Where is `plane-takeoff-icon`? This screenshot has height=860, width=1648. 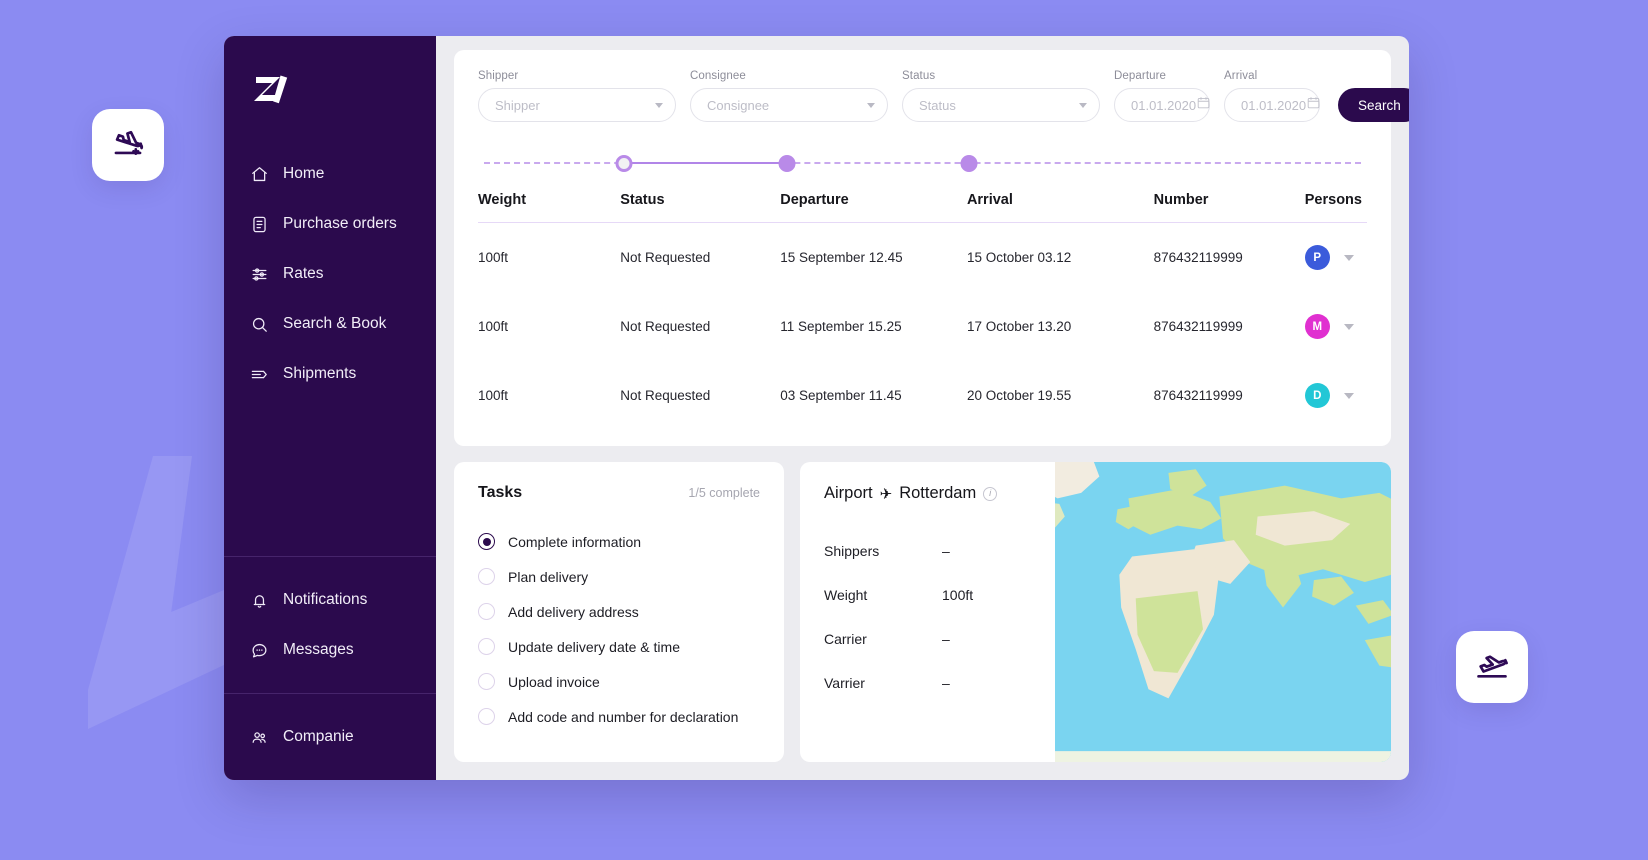
plane-takeoff-icon is located at coordinates (1492, 667).